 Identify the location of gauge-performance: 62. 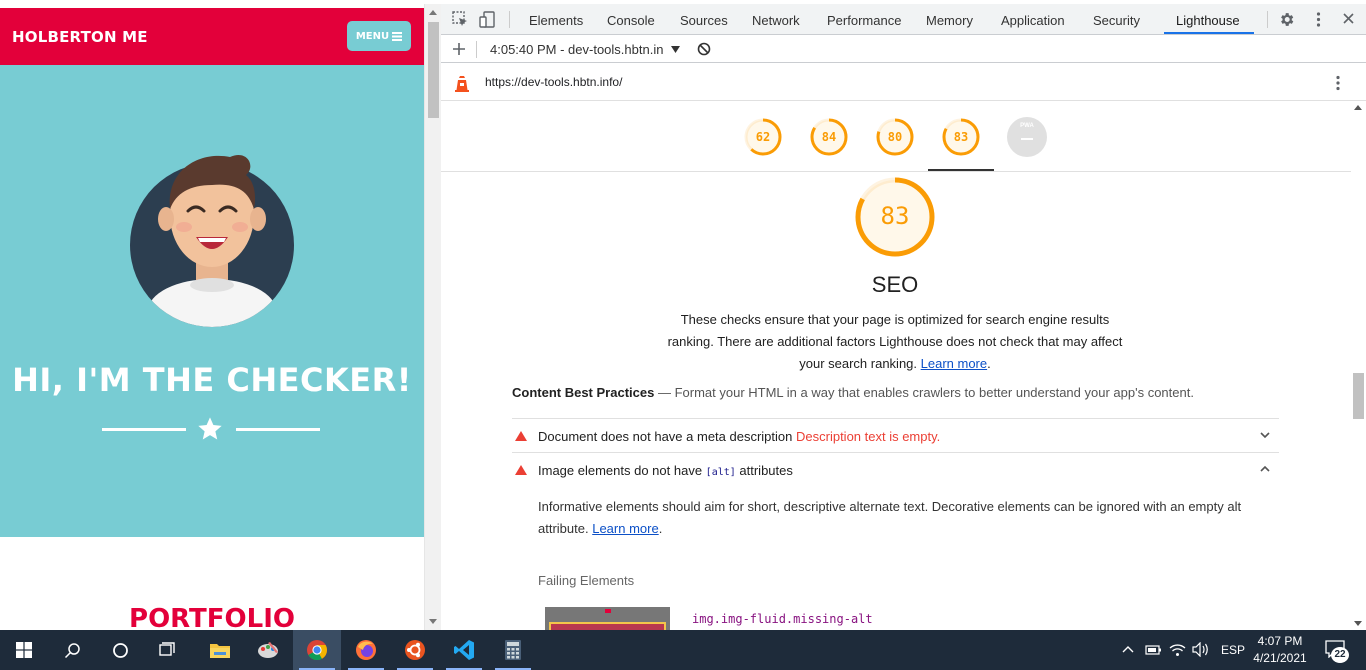
(763, 137).